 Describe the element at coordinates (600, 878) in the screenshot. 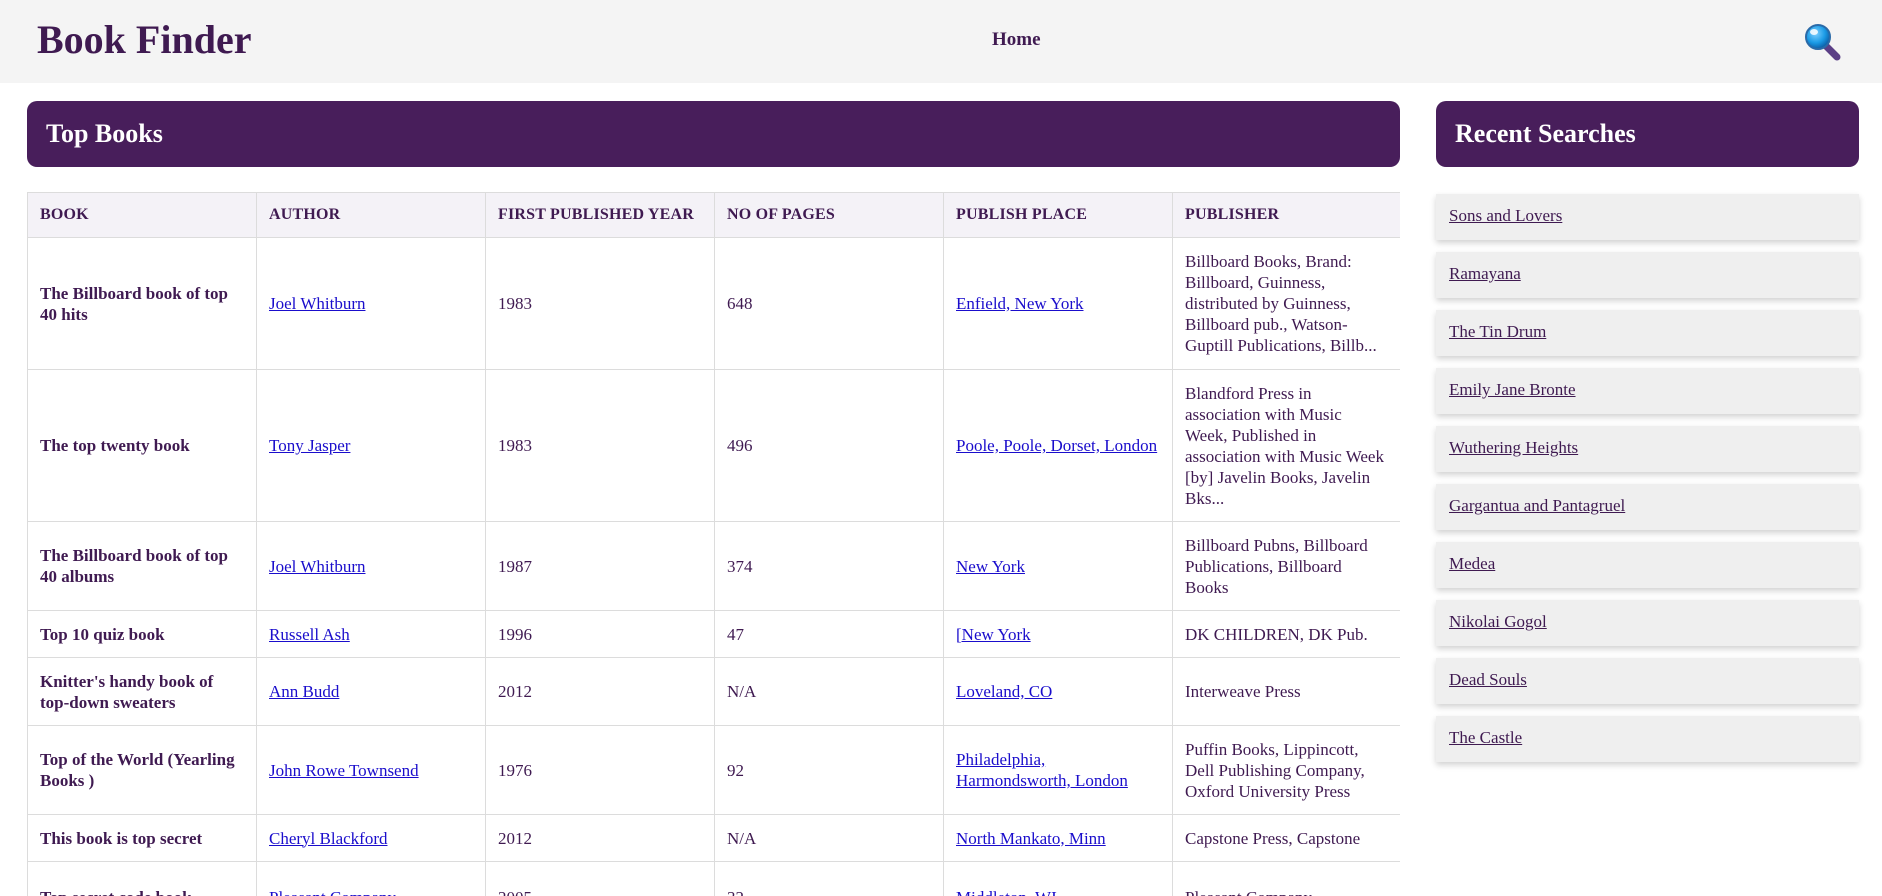

I see `published-year: 2005` at that location.